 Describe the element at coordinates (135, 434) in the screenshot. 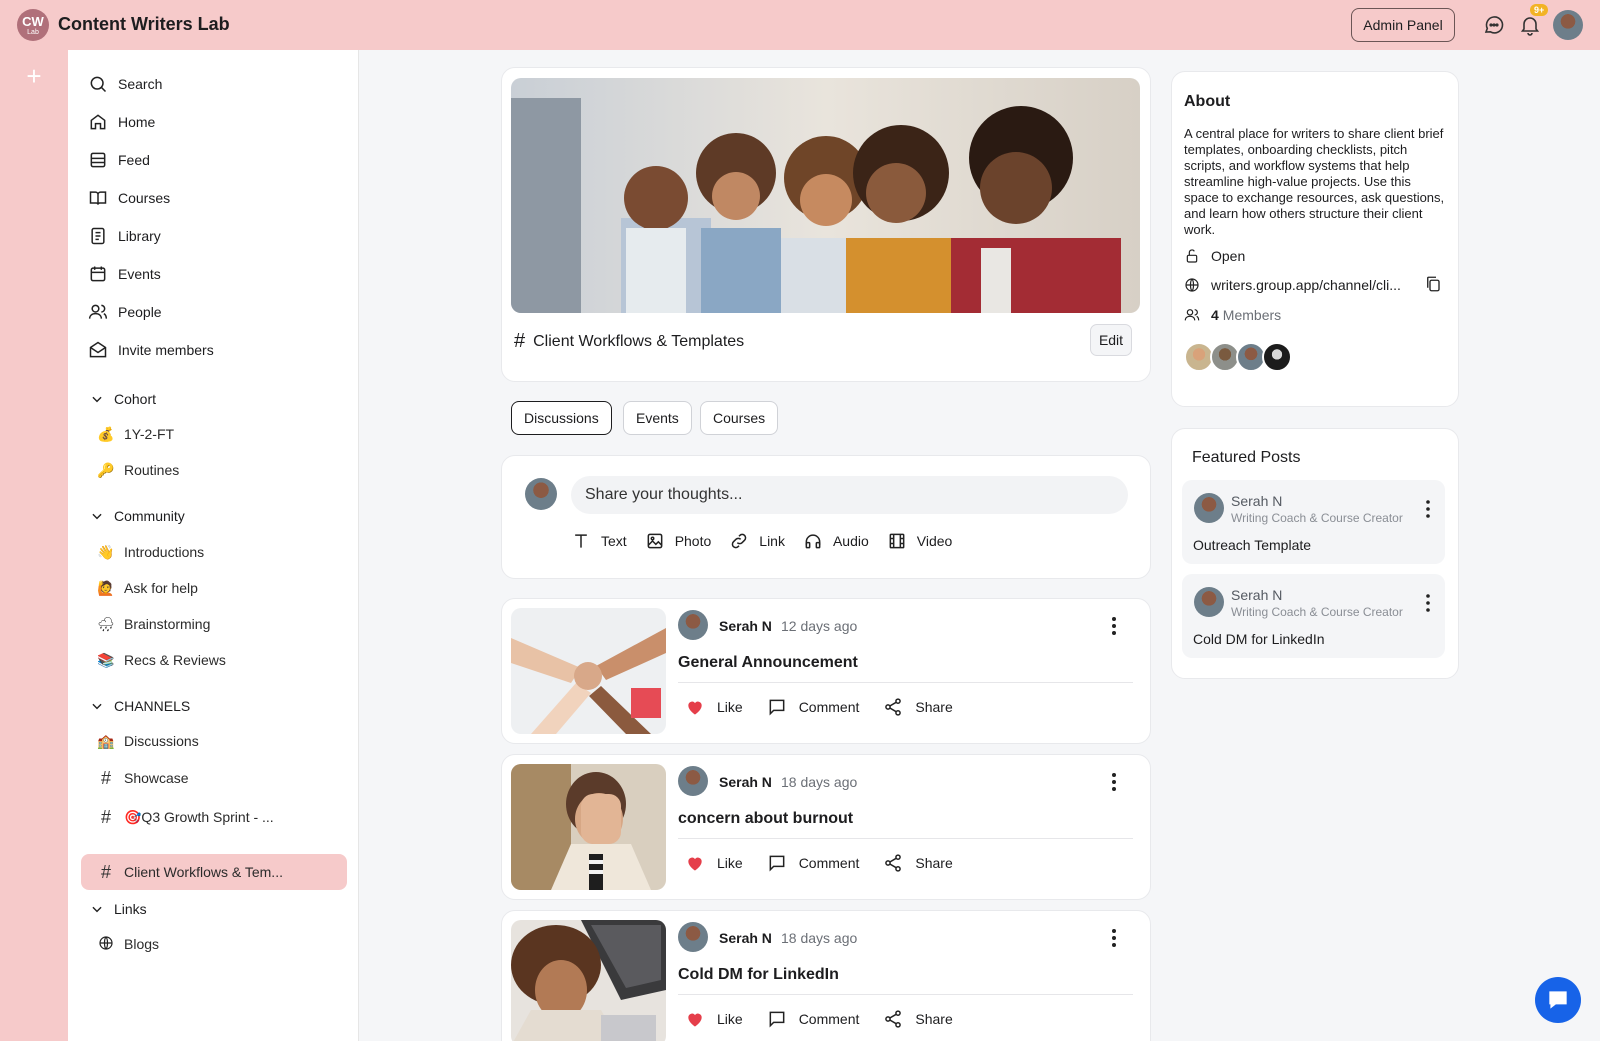

I see `sidebar-item-1y-2-ft: 💰 1Y-2-FT` at that location.